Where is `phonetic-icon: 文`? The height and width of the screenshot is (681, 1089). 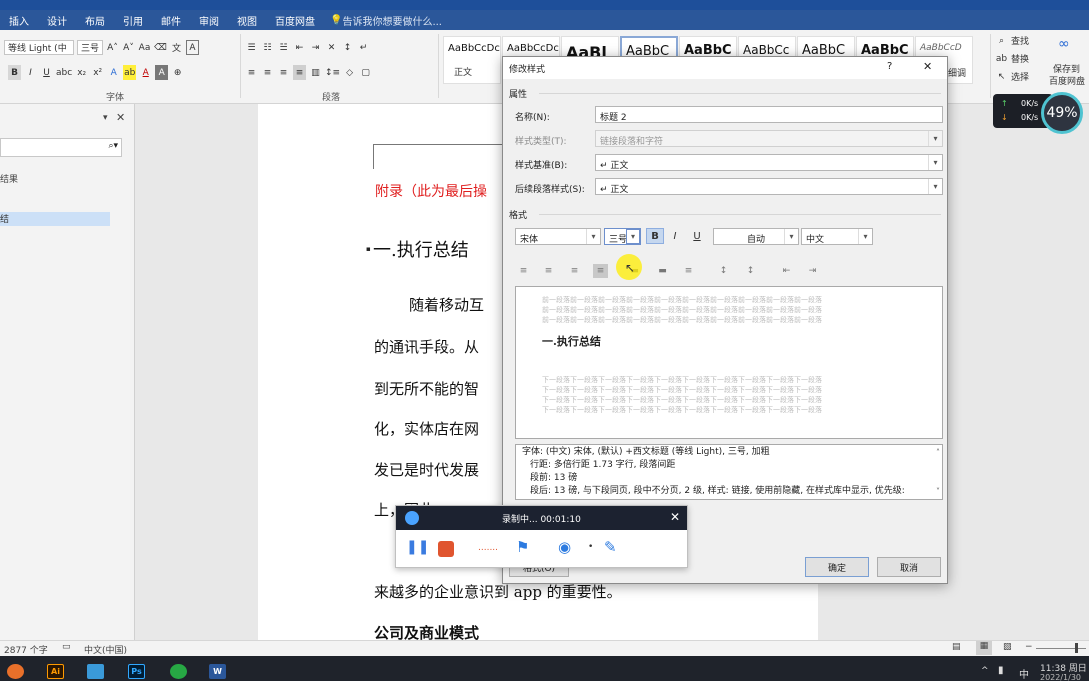 phonetic-icon: 文 is located at coordinates (176, 47).